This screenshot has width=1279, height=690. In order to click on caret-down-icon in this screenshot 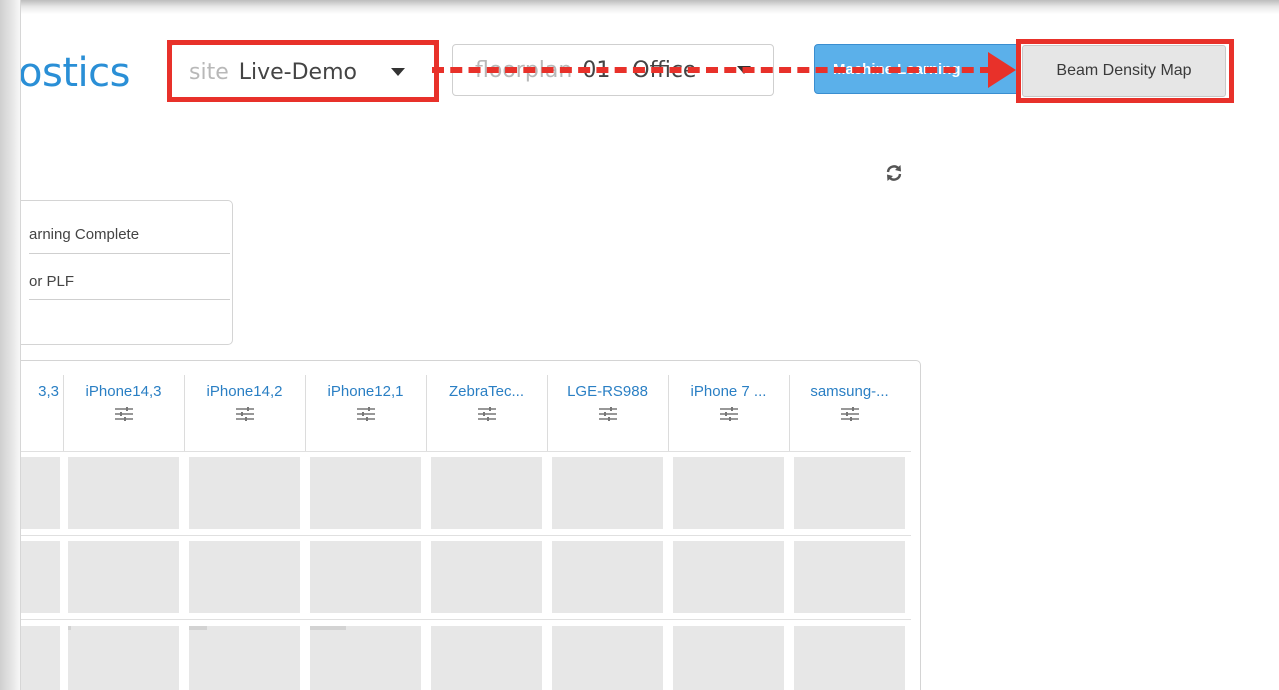, I will do `click(398, 72)`.